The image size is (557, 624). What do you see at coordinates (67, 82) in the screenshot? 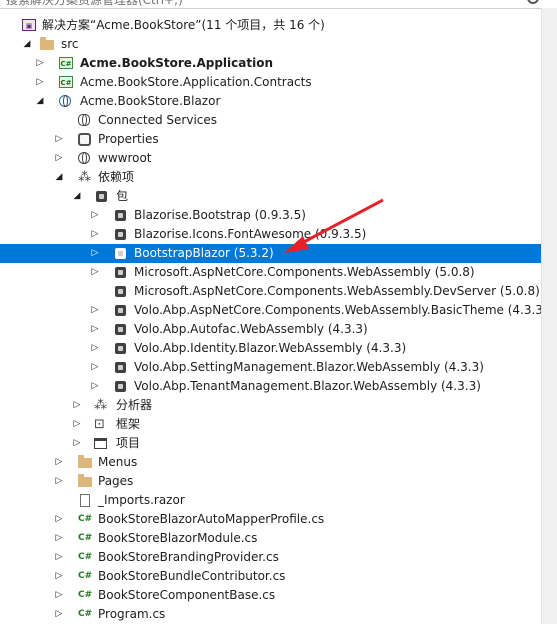
I see `csharp-project-icon: C#` at bounding box center [67, 82].